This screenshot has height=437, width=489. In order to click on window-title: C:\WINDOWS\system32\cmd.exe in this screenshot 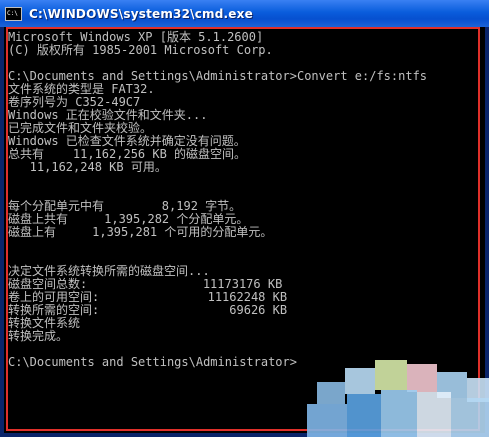, I will do `click(141, 13)`.